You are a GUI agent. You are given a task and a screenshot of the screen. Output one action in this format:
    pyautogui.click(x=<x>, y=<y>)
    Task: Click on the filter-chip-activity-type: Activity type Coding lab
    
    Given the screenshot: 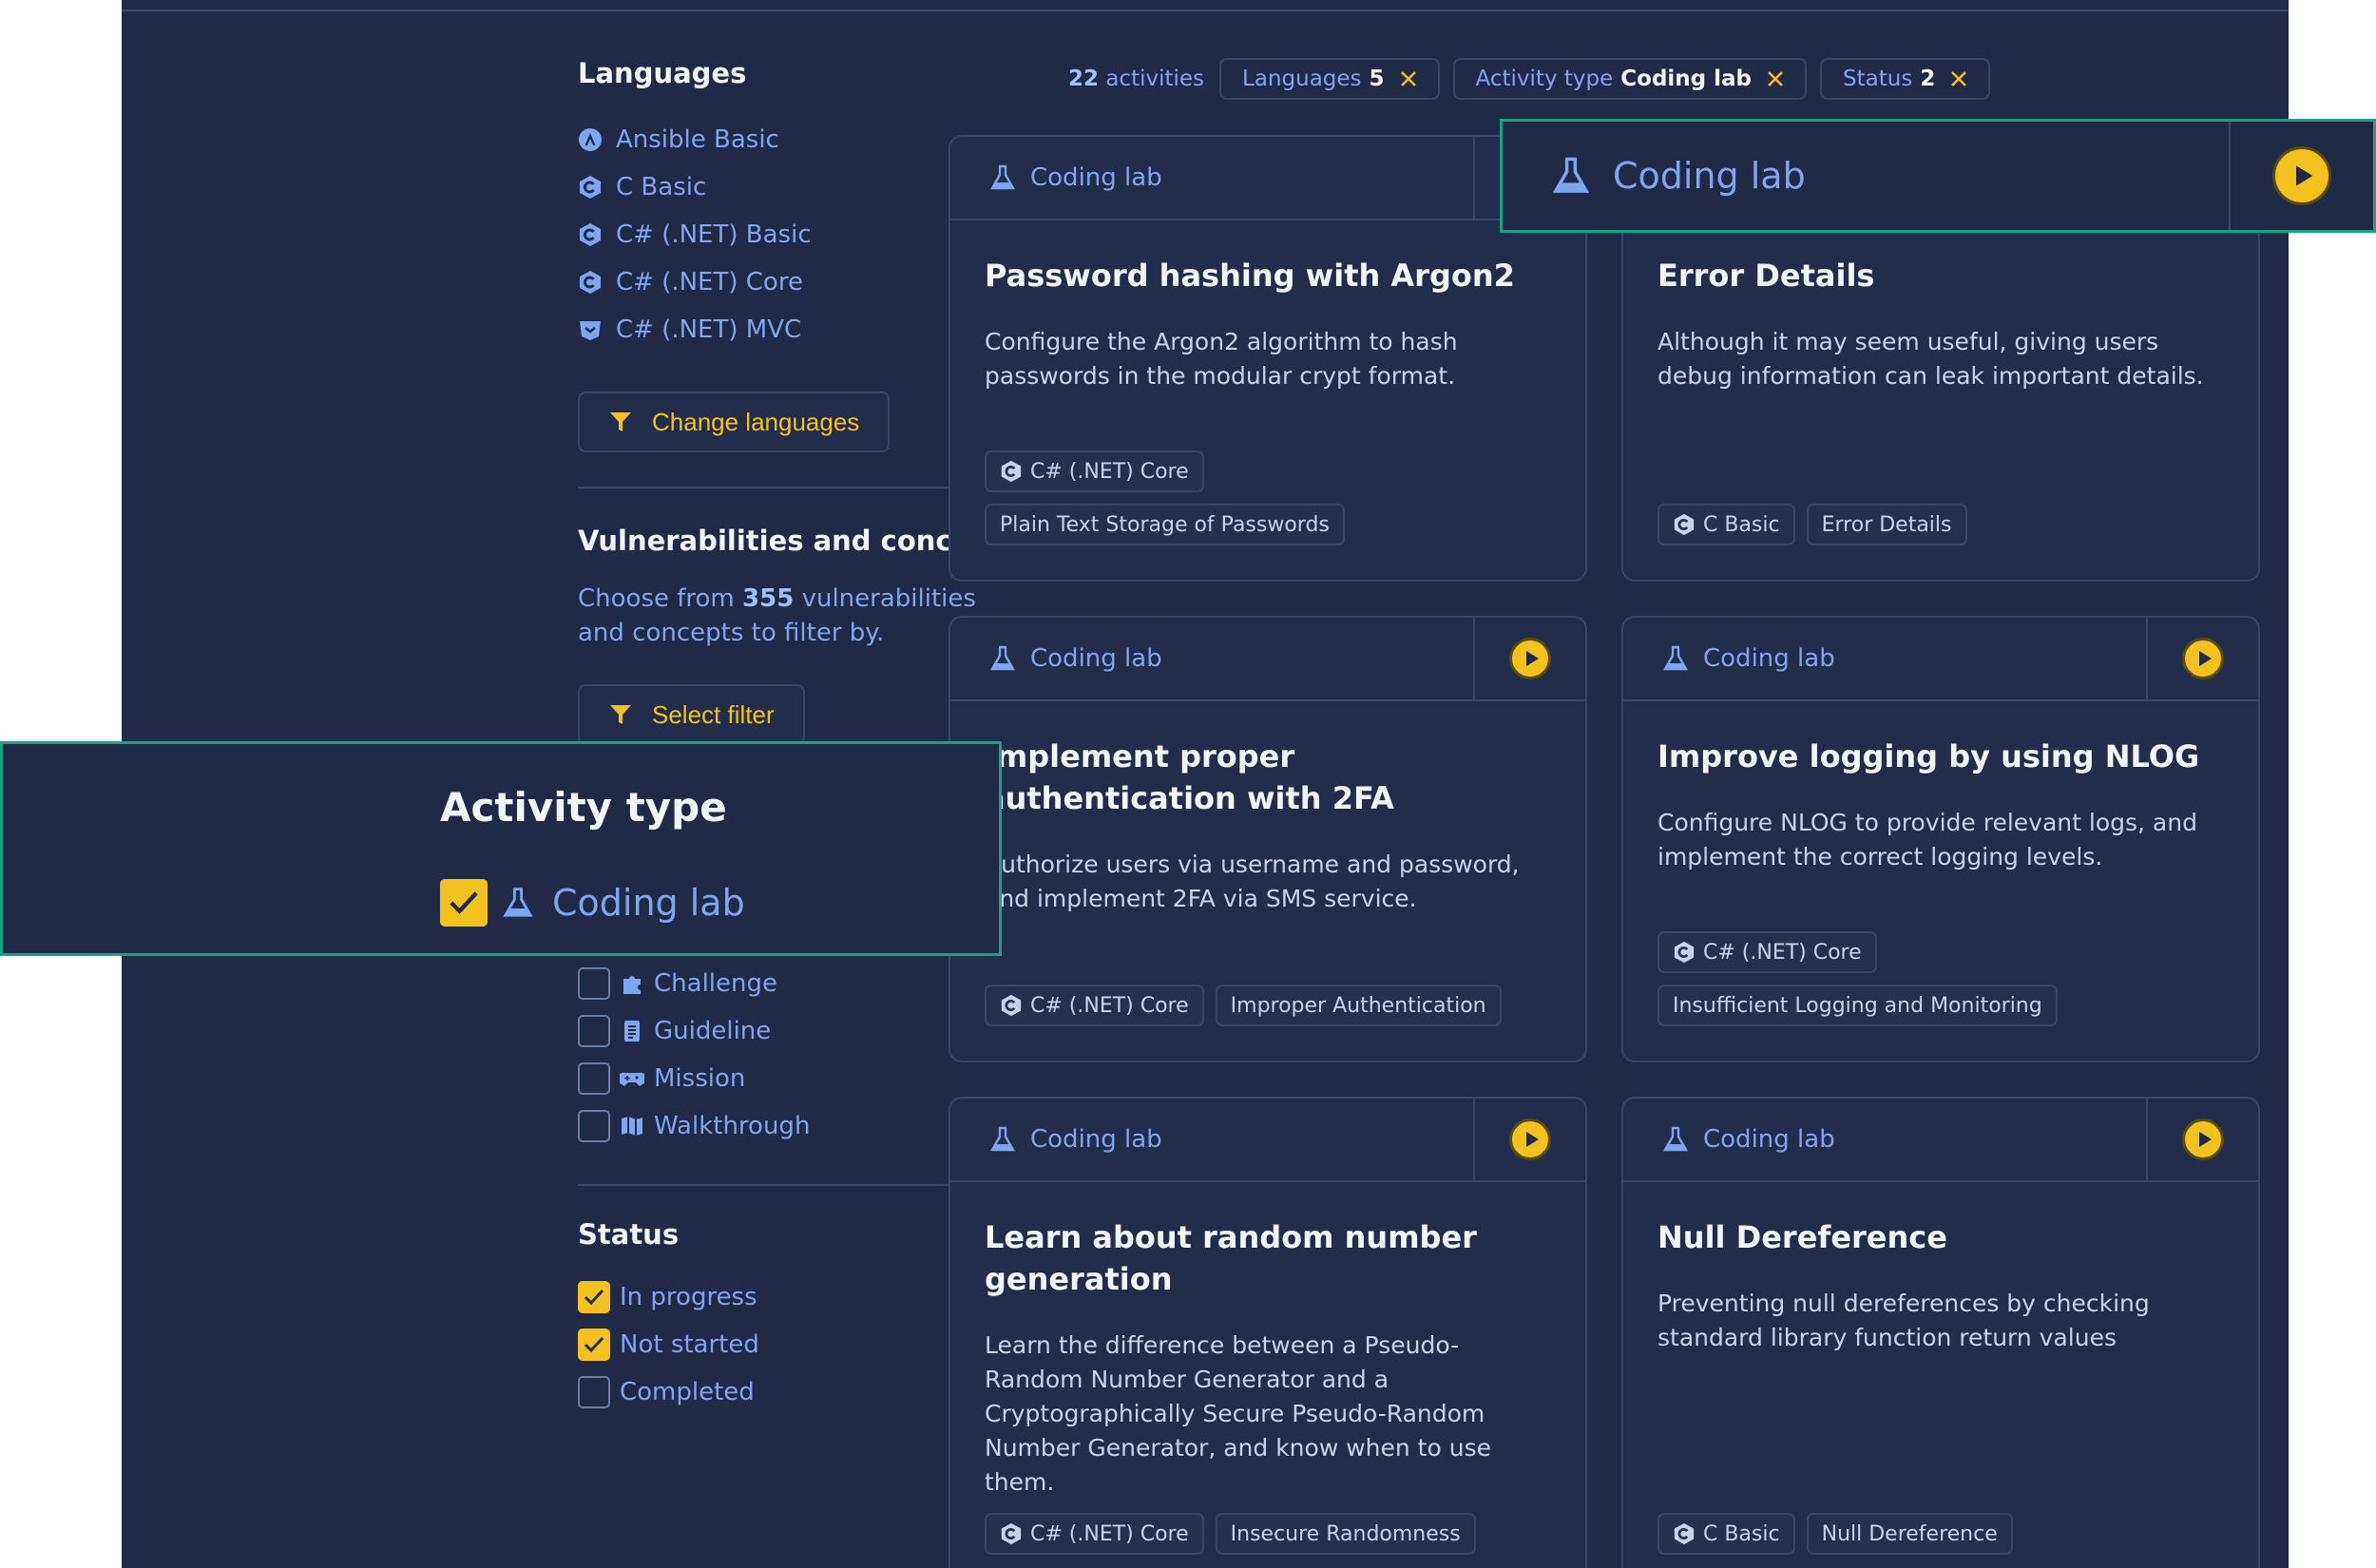 What is the action you would take?
    pyautogui.click(x=1630, y=79)
    